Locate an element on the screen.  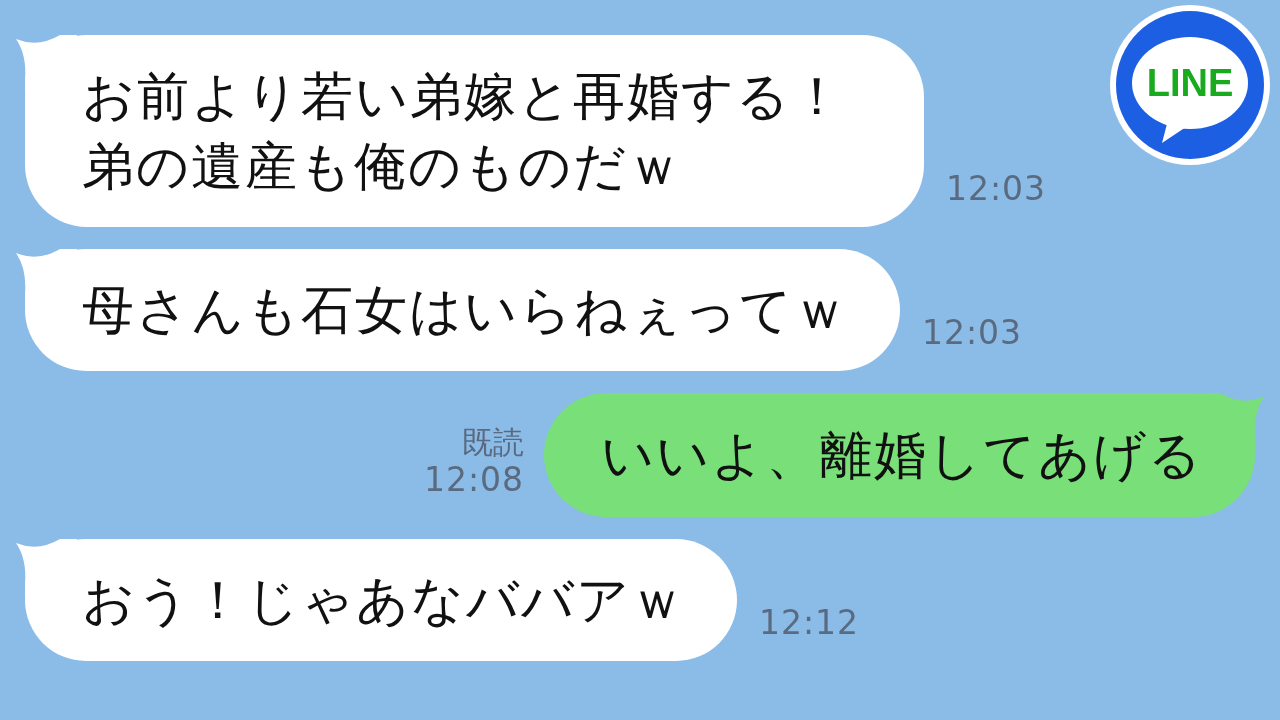
logo-text: LINE is located at coordinates (1190, 83).